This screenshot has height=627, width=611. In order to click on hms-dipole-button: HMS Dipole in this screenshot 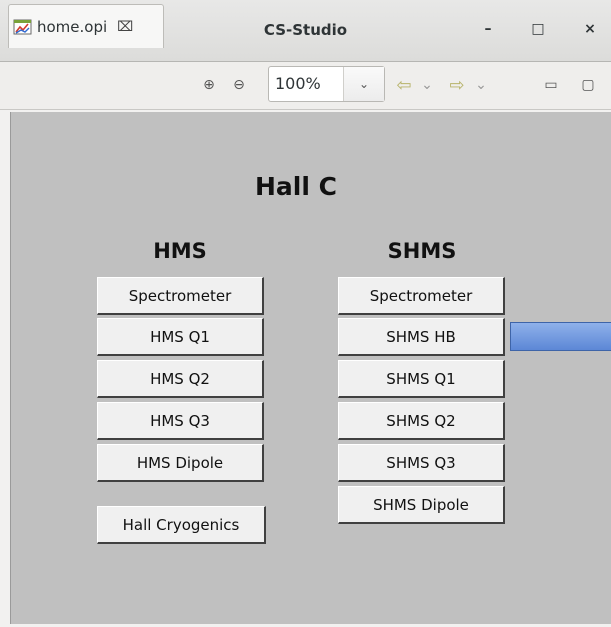, I will do `click(180, 463)`.